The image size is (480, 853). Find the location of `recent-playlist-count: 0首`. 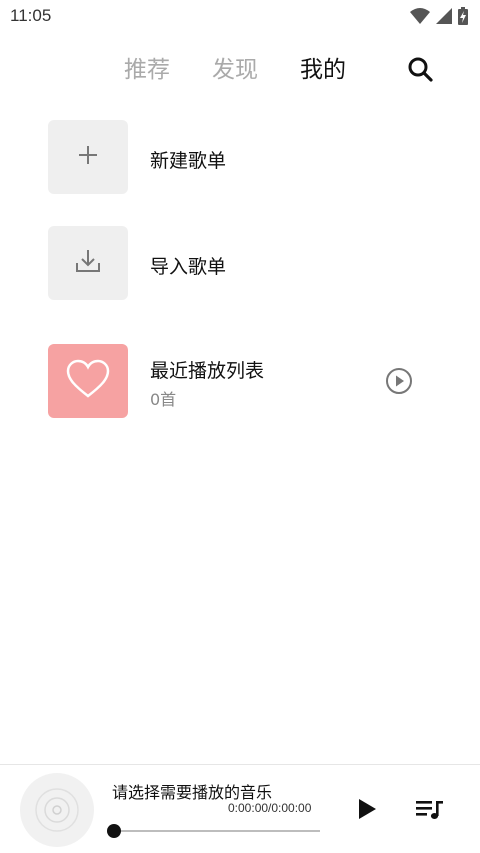

recent-playlist-count: 0首 is located at coordinates (163, 399).